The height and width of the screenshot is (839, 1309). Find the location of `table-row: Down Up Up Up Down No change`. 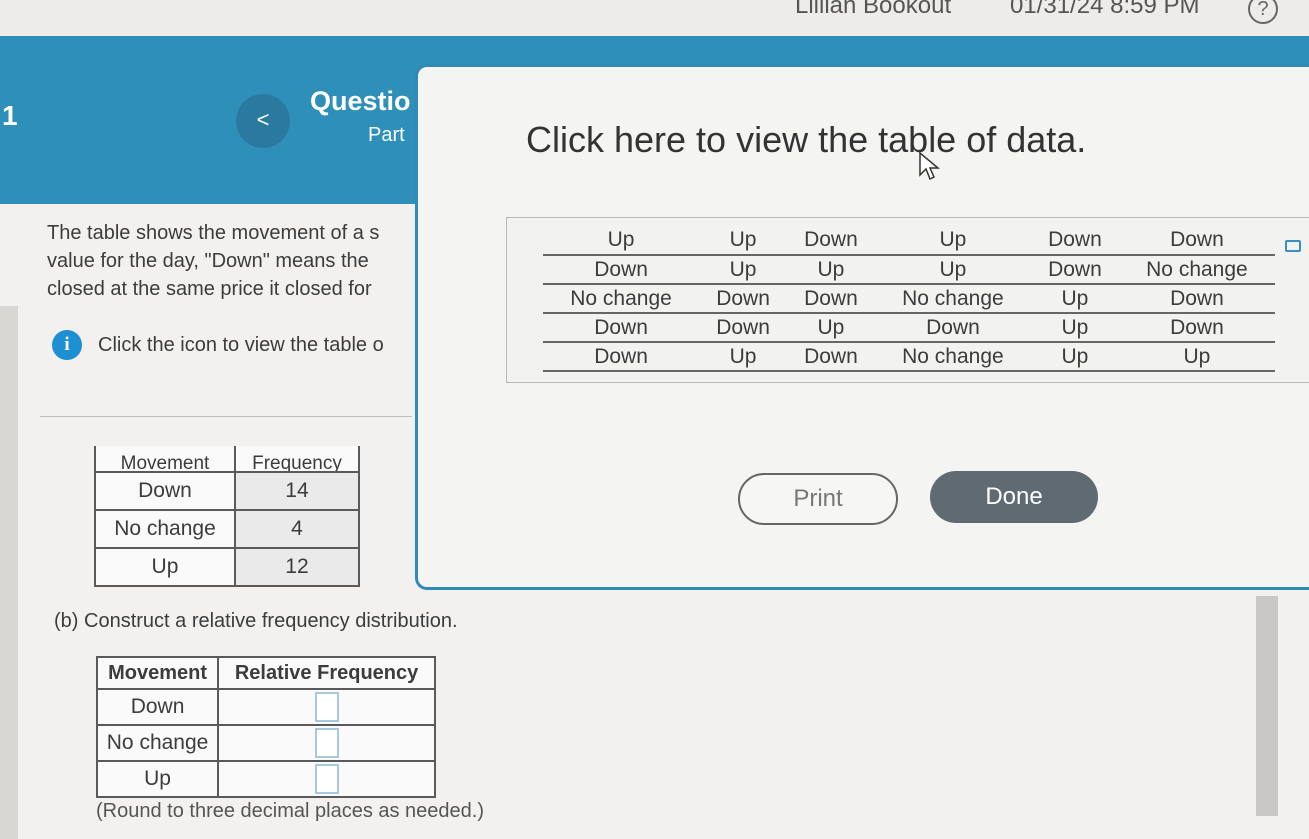

table-row: Down Up Up Up Down No change is located at coordinates (909, 270).